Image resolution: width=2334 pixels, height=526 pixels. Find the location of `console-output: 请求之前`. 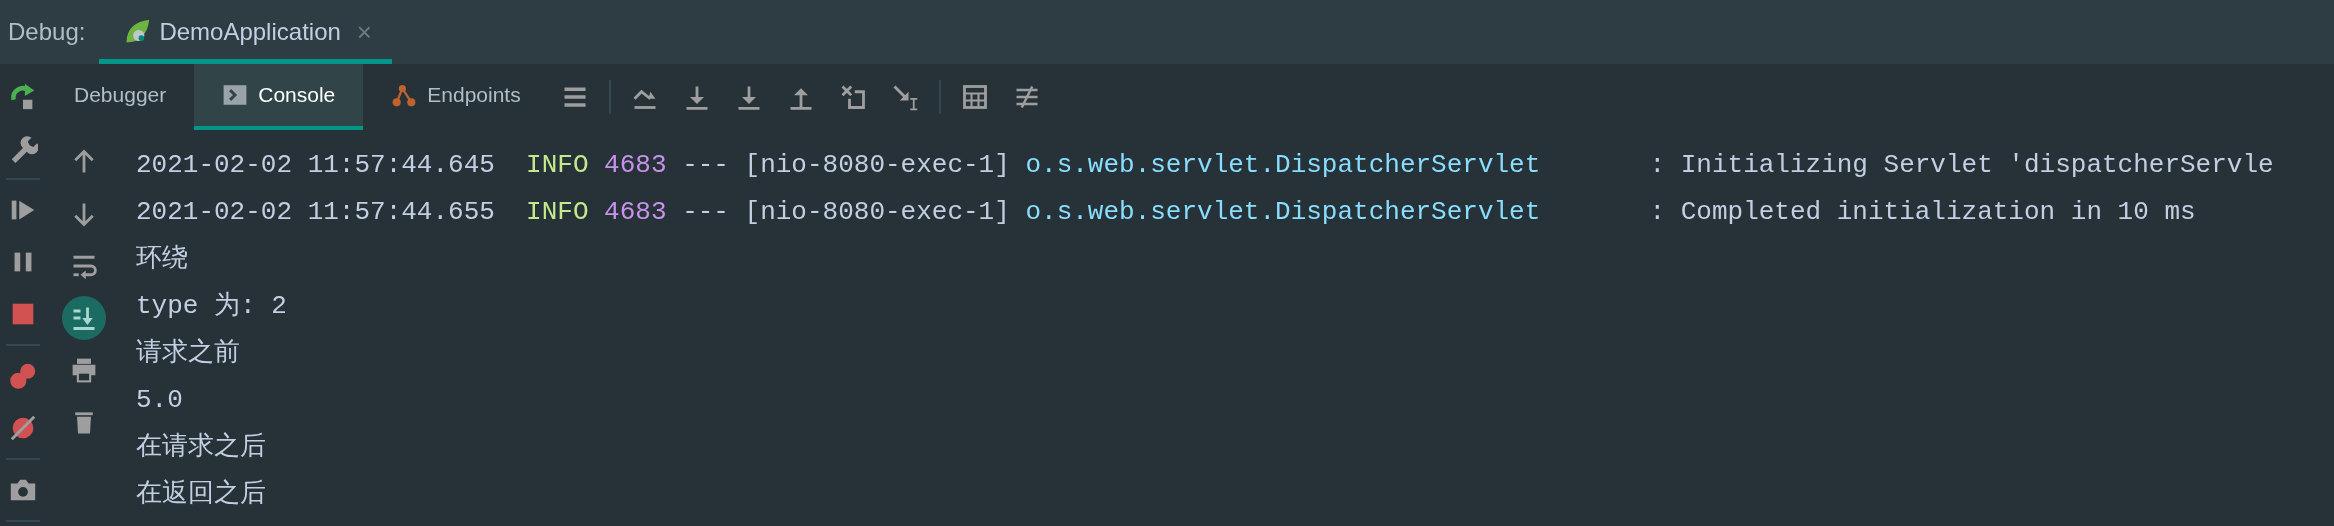

console-output: 请求之前 is located at coordinates (188, 353).